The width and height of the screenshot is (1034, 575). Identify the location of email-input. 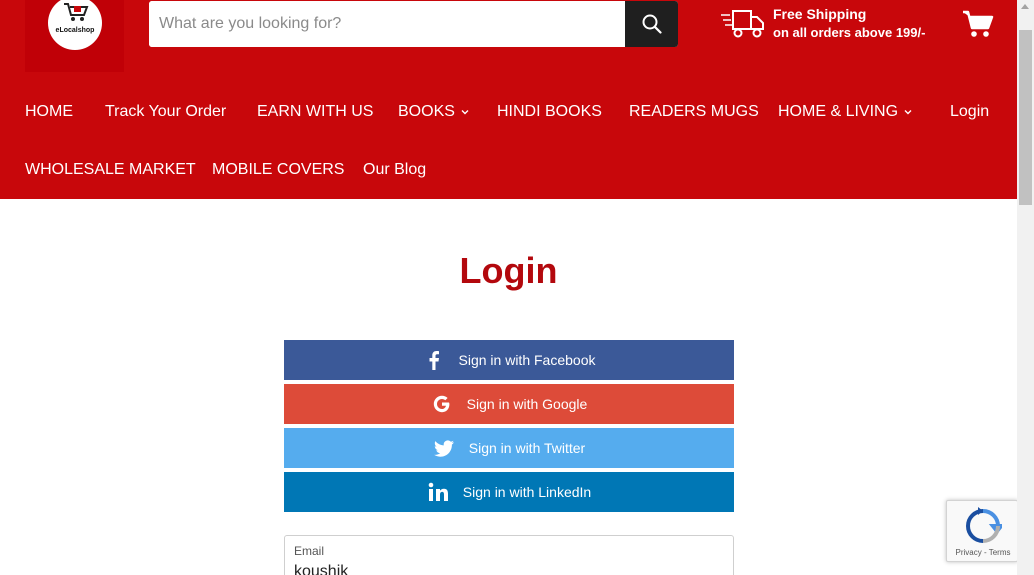
(504, 567).